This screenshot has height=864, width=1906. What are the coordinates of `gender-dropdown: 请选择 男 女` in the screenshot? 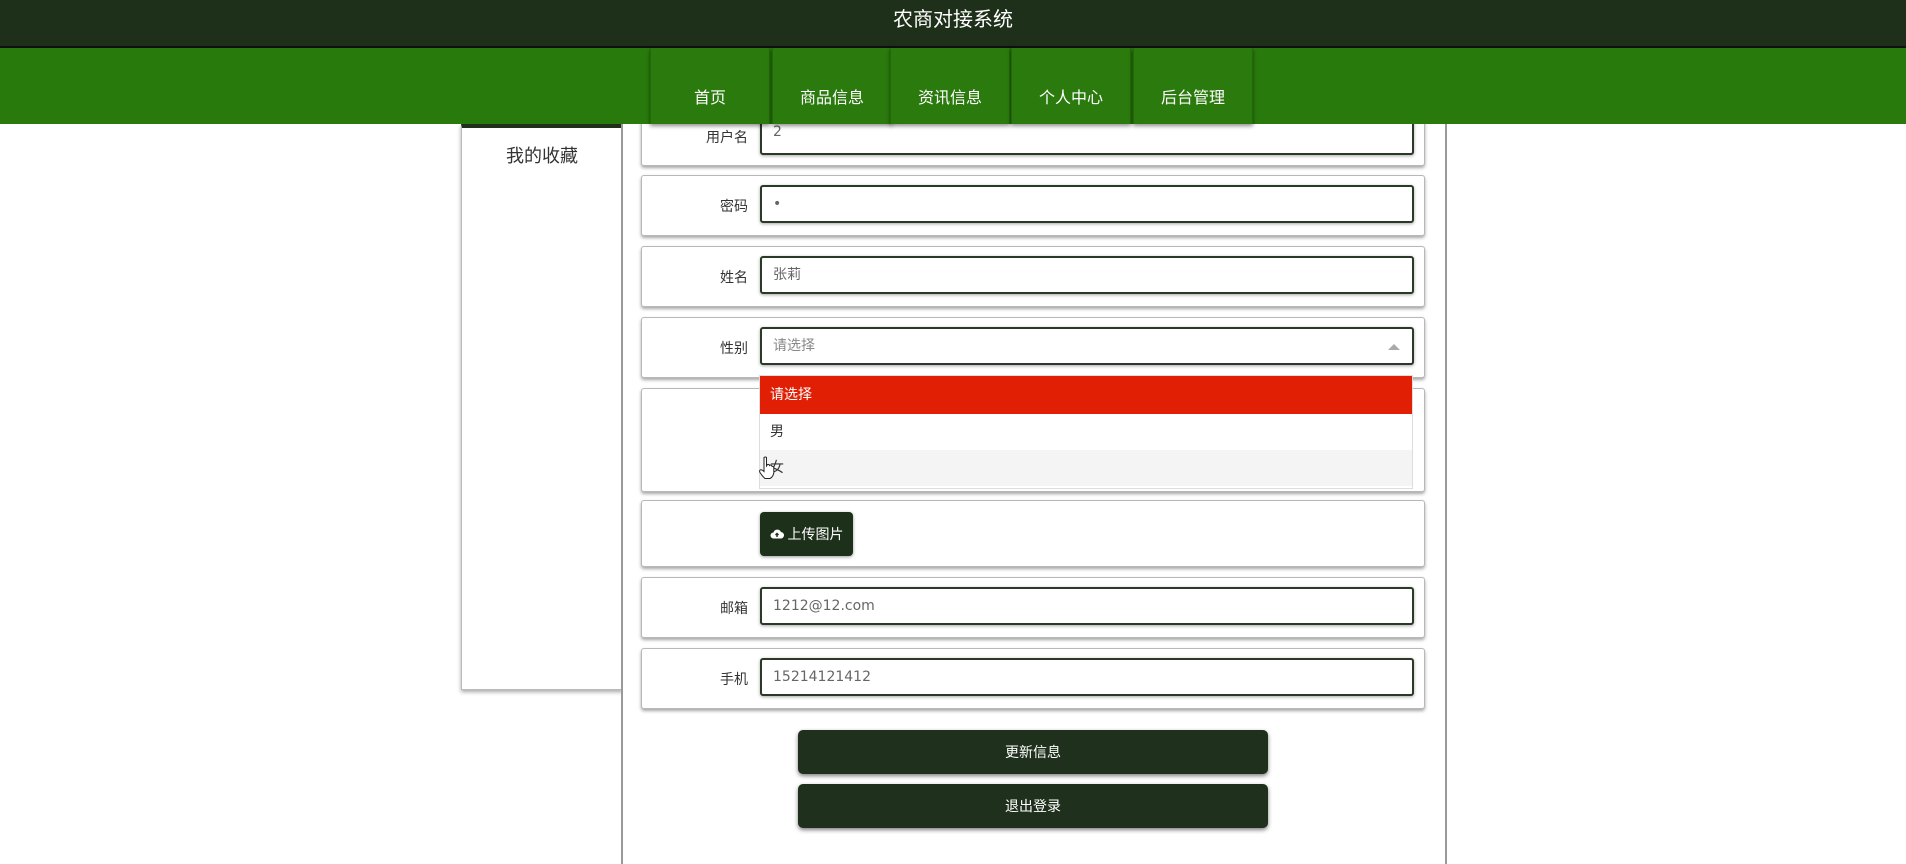 It's located at (1086, 432).